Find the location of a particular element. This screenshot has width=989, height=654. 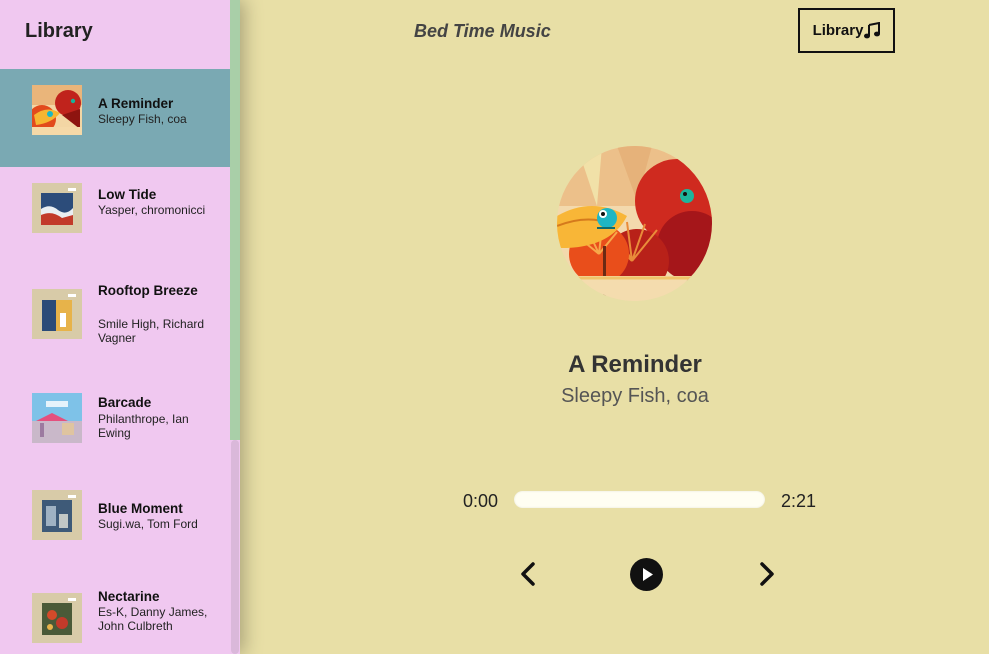

song-artist: Es-K, Danny James, John Culbreth is located at coordinates (153, 619).